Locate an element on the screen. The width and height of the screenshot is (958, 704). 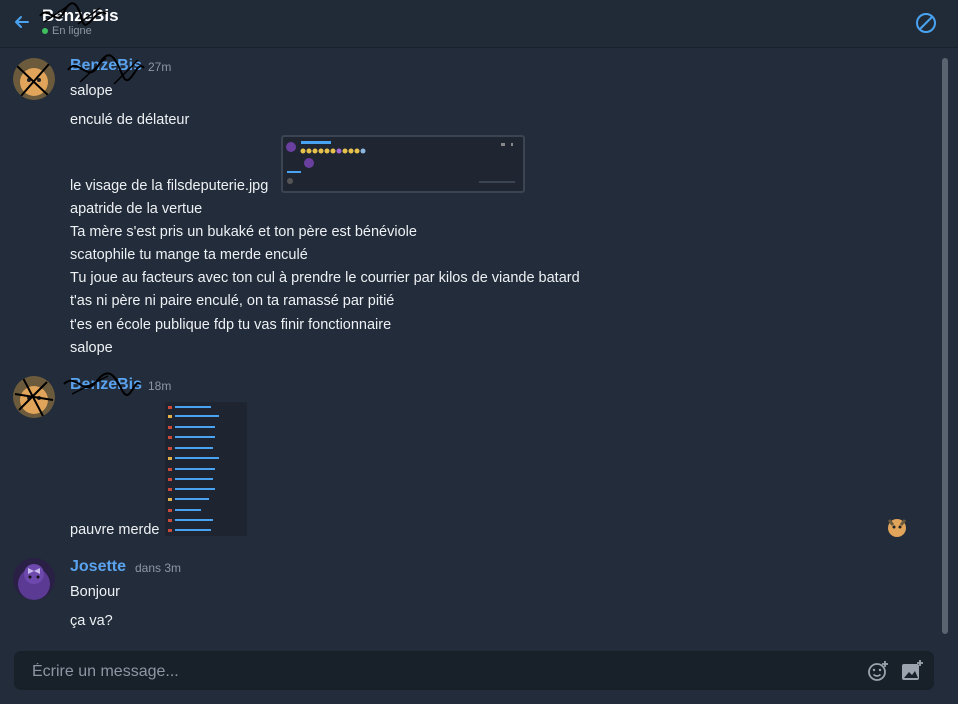
message-text: pauvre merde is located at coordinates (115, 530).